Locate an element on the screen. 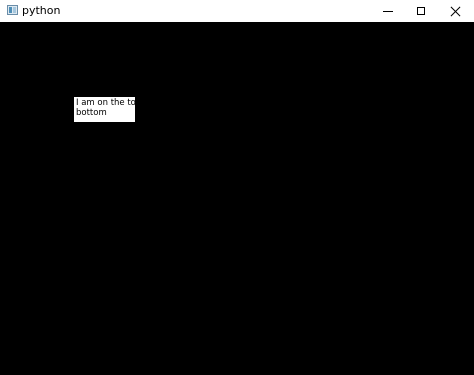 Image resolution: width=474 pixels, height=375 pixels. label-line-bottom: bottom is located at coordinates (91, 113).